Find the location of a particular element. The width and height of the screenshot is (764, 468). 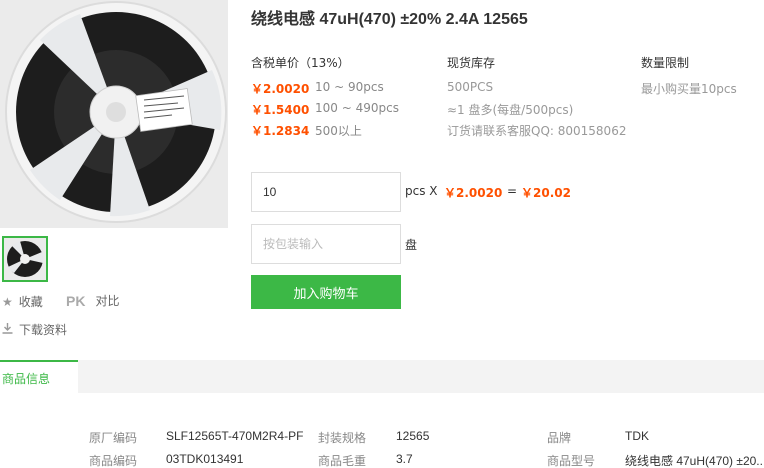

stock-header: 现货库存 is located at coordinates (471, 63).